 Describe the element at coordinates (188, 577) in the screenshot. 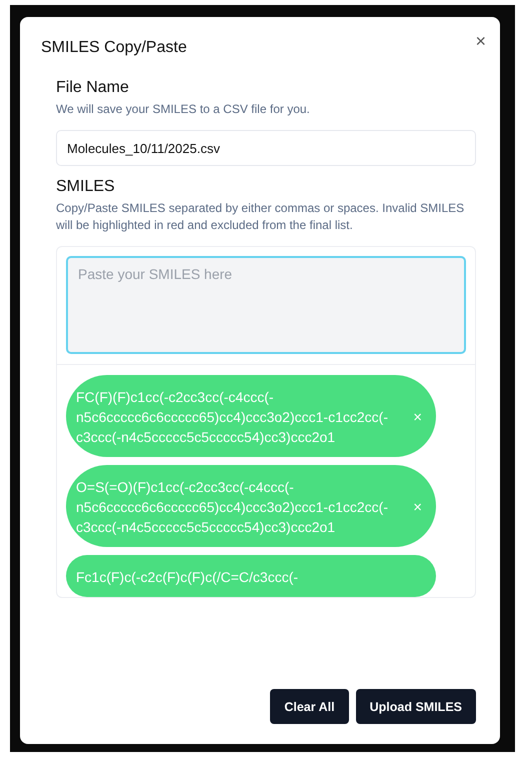

I see `smiles-text: Fc1c(F)c(-c2c(F)c(F)c(/C=C/c3ccc(-` at that location.